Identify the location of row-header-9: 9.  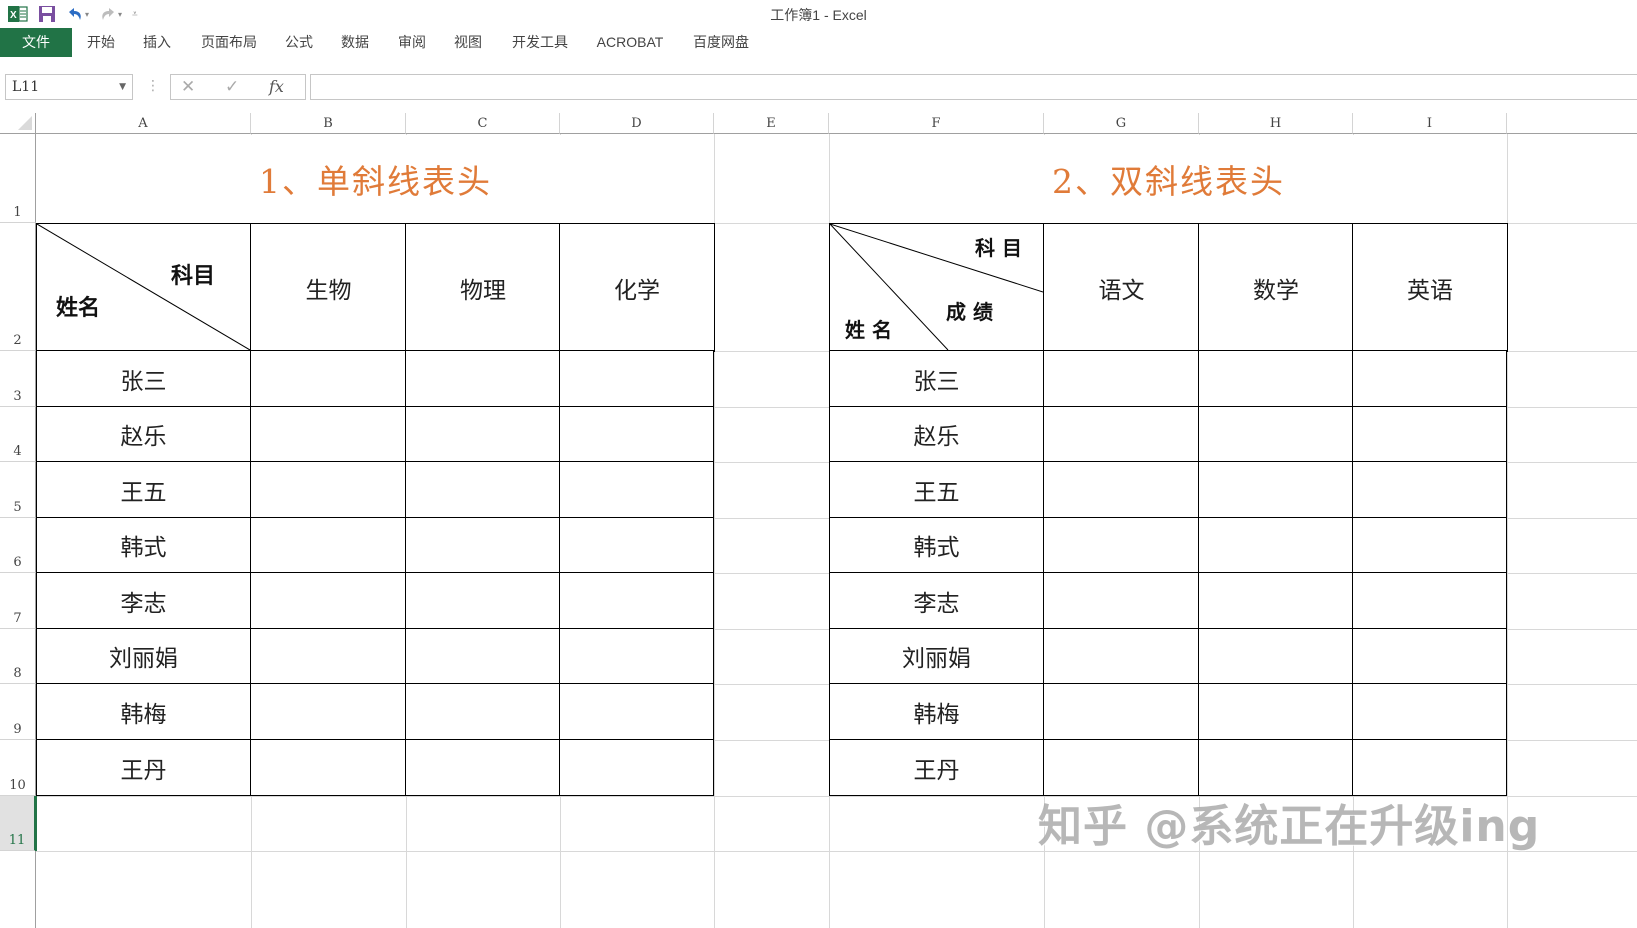
(18, 712).